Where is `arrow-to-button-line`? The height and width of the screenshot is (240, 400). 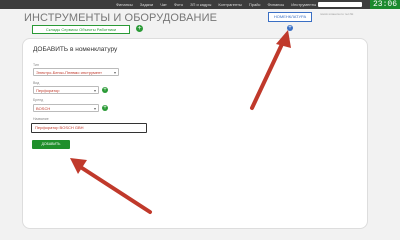
arrow-to-button-line is located at coordinates (116, 190).